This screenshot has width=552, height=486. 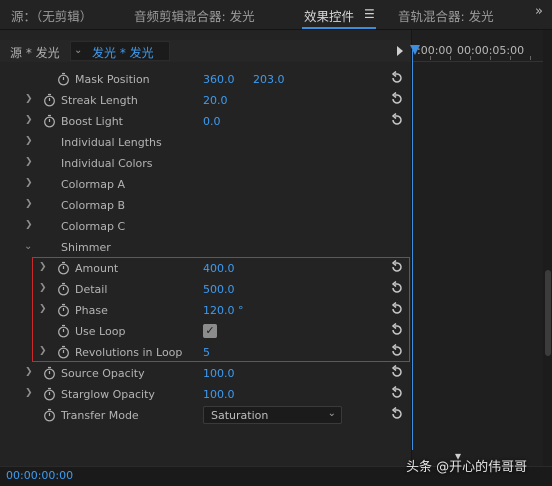 I want to click on row-individual-colors: ❯ Individual Colors, so click(x=205, y=163).